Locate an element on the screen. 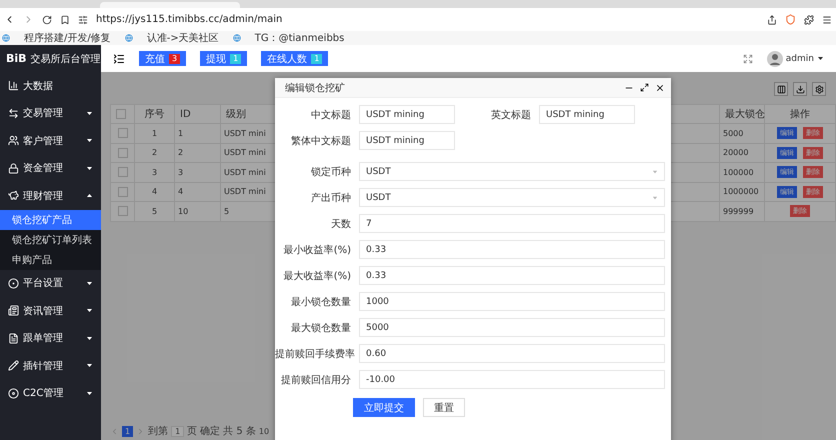 This screenshot has width=836, height=440. bookmark-link: TG：@tianmeibbs is located at coordinates (299, 38).